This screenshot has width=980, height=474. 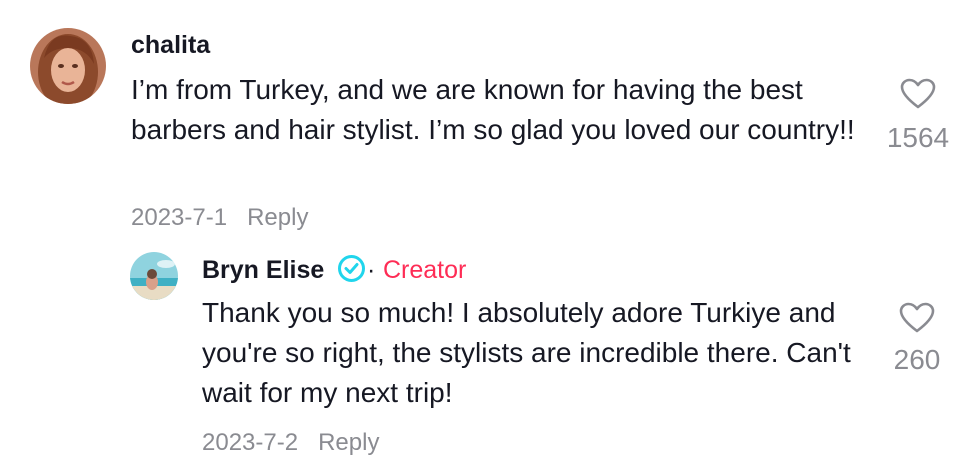 What do you see at coordinates (170, 45) in the screenshot?
I see `comment-username: chalita` at bounding box center [170, 45].